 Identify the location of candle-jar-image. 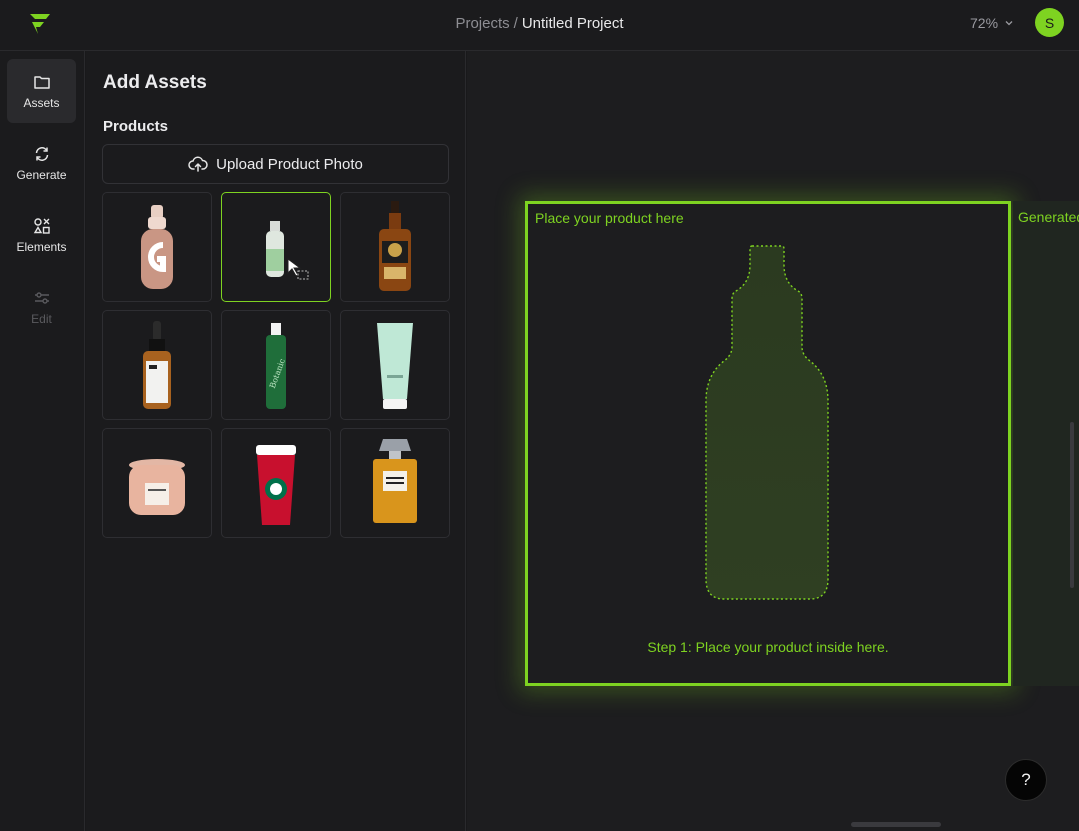
(157, 487).